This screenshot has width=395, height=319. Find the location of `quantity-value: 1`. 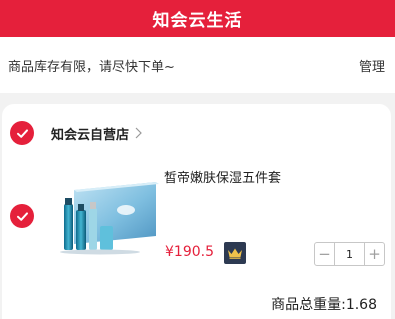

quantity-value: 1 is located at coordinates (349, 254).